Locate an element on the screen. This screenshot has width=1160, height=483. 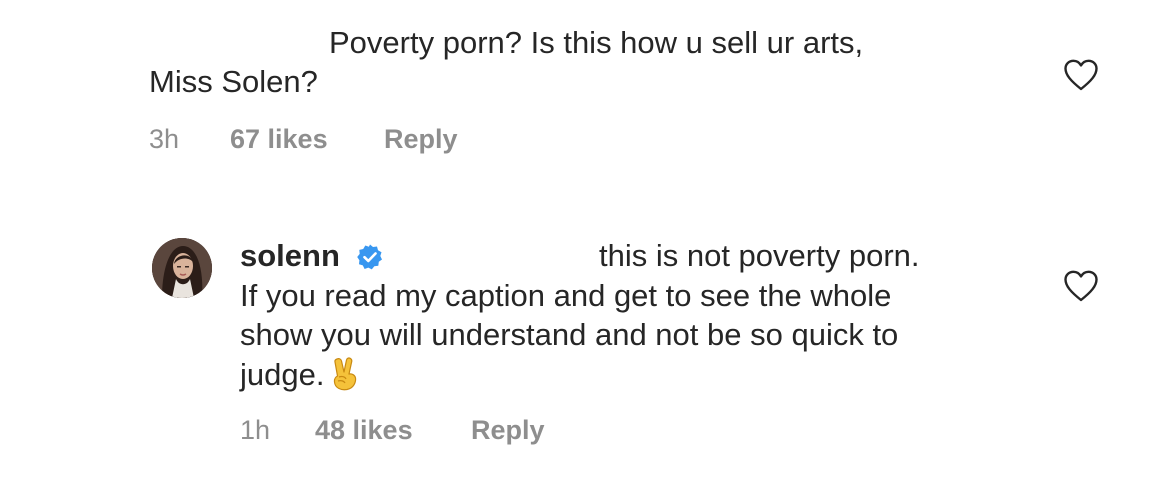
comment-text-line: this is not poverty porn. is located at coordinates (759, 255).